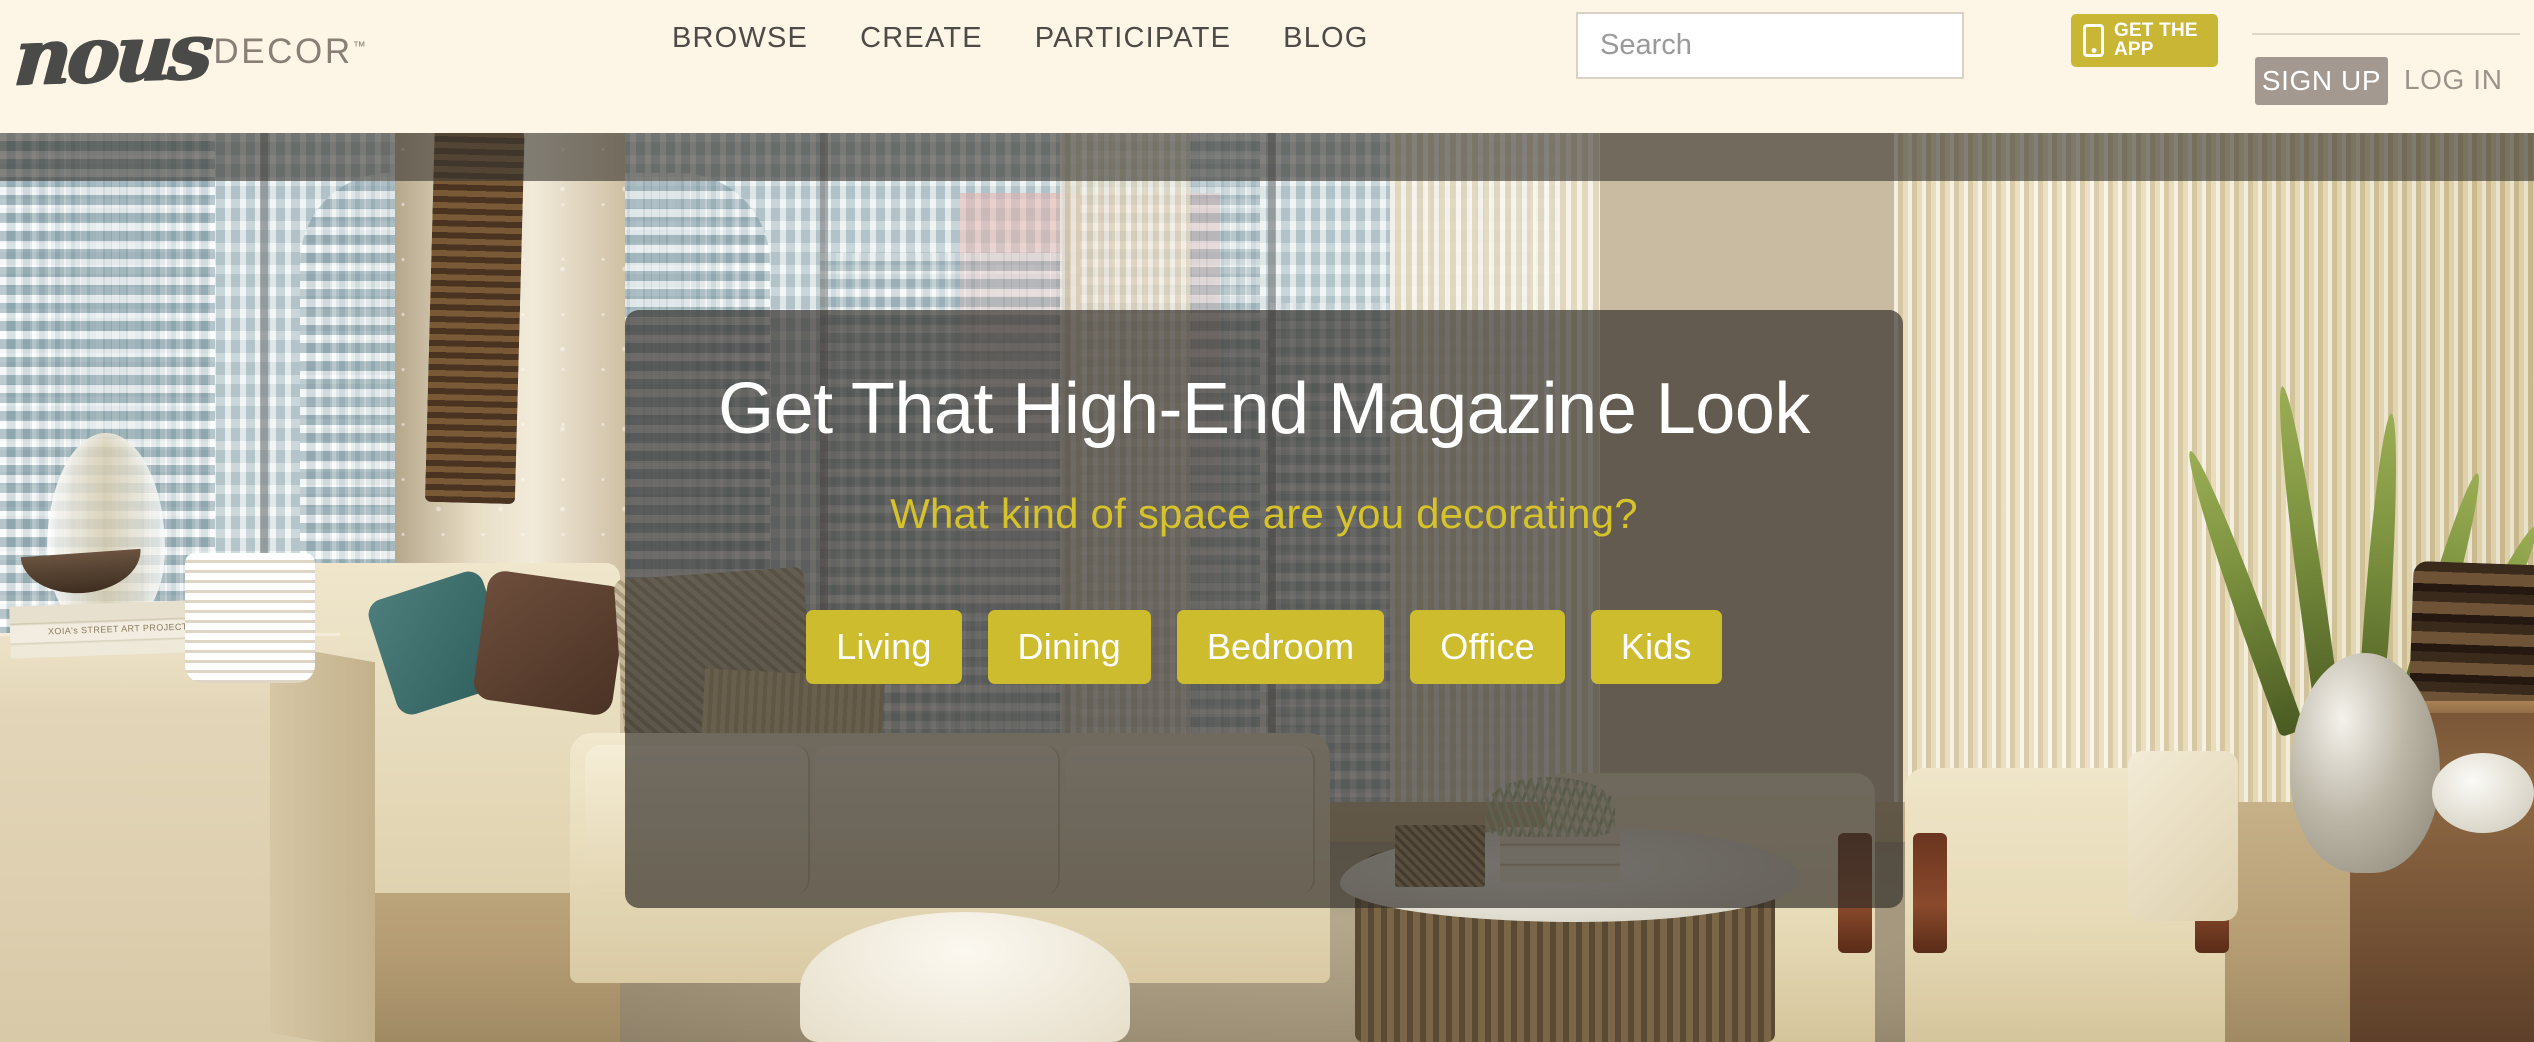  I want to click on pillow-brown, so click(550, 643).